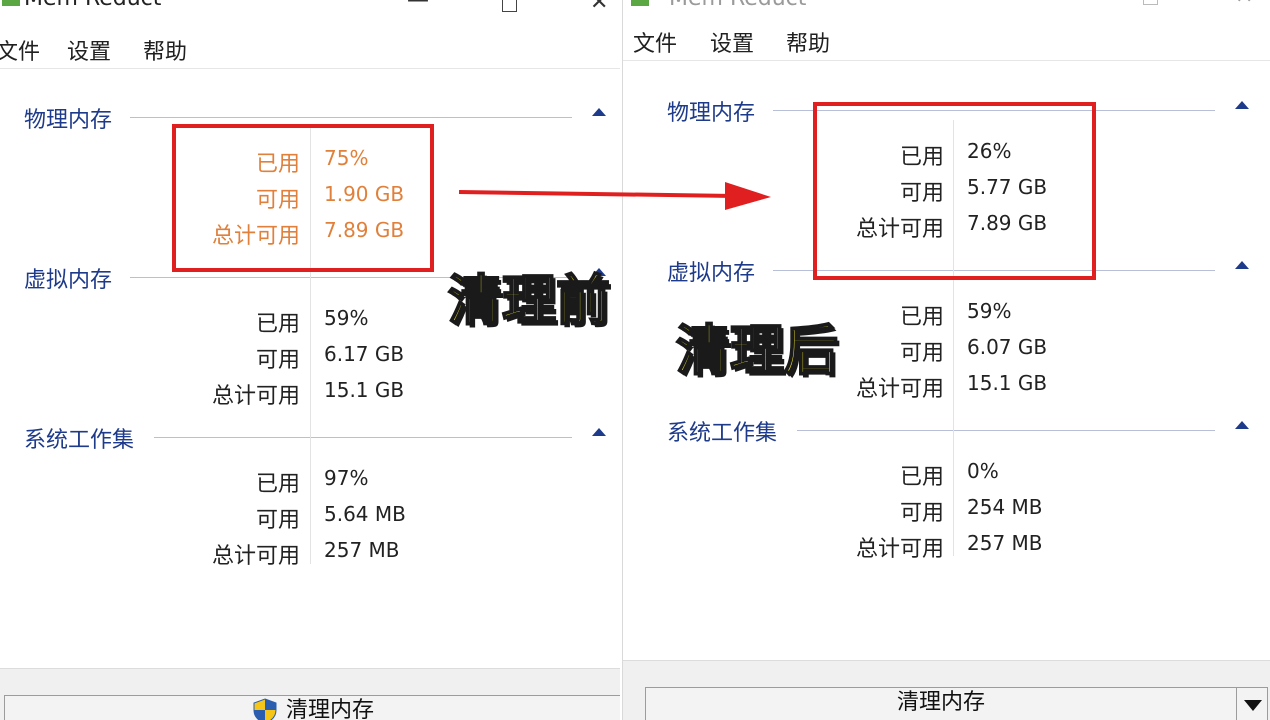 This screenshot has height=720, width=1270. What do you see at coordinates (329, 709) in the screenshot?
I see `clean-button-label: 清理内存` at bounding box center [329, 709].